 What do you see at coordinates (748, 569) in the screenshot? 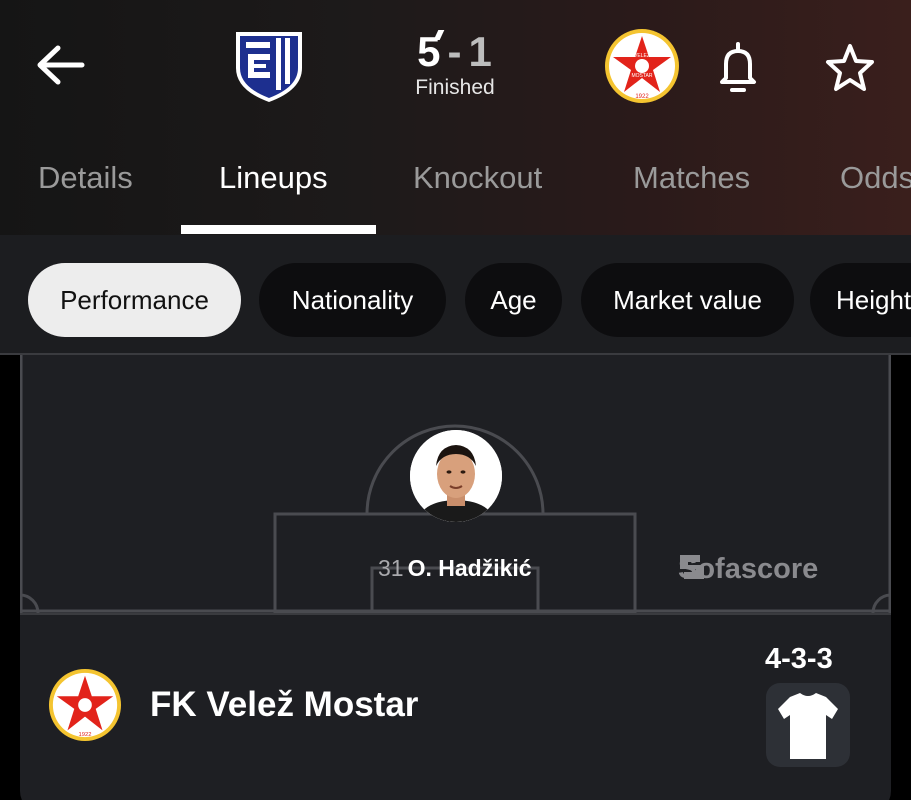
I see `sofascore-watermark: Sofascore` at bounding box center [748, 569].